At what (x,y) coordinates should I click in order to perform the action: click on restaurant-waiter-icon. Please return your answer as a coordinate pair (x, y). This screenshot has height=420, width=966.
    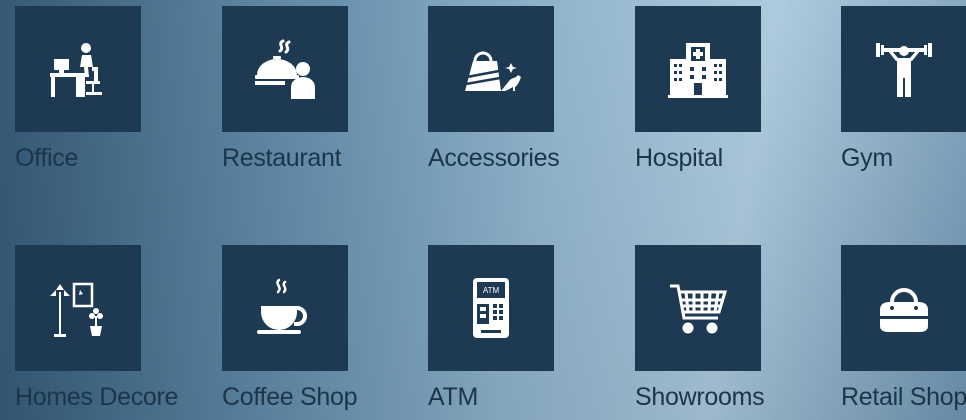
    Looking at the image, I should click on (285, 69).